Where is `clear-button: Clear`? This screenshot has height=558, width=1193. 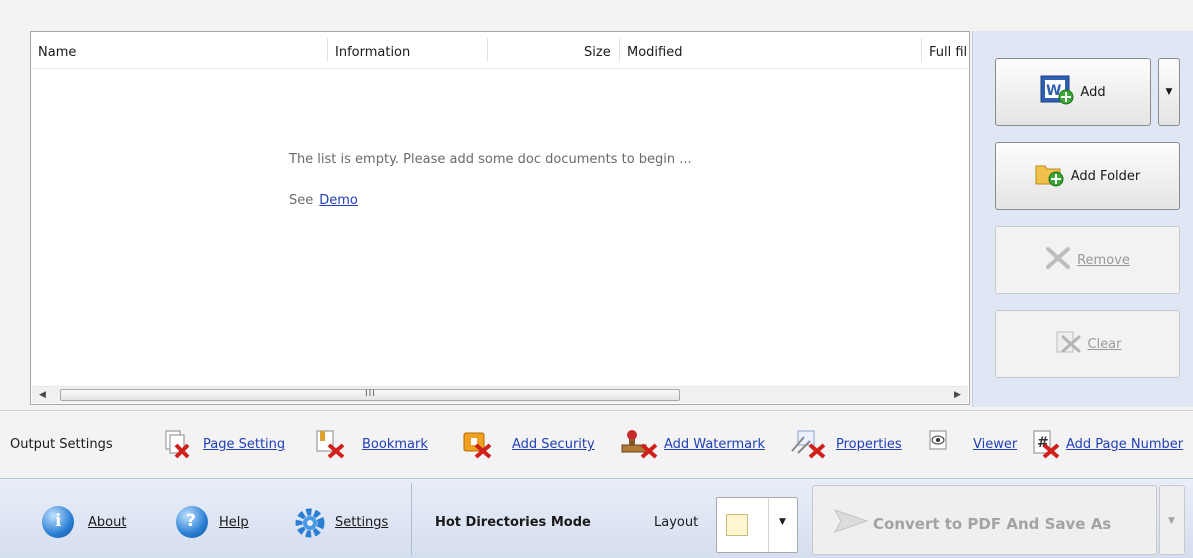
clear-button: Clear is located at coordinates (1087, 344).